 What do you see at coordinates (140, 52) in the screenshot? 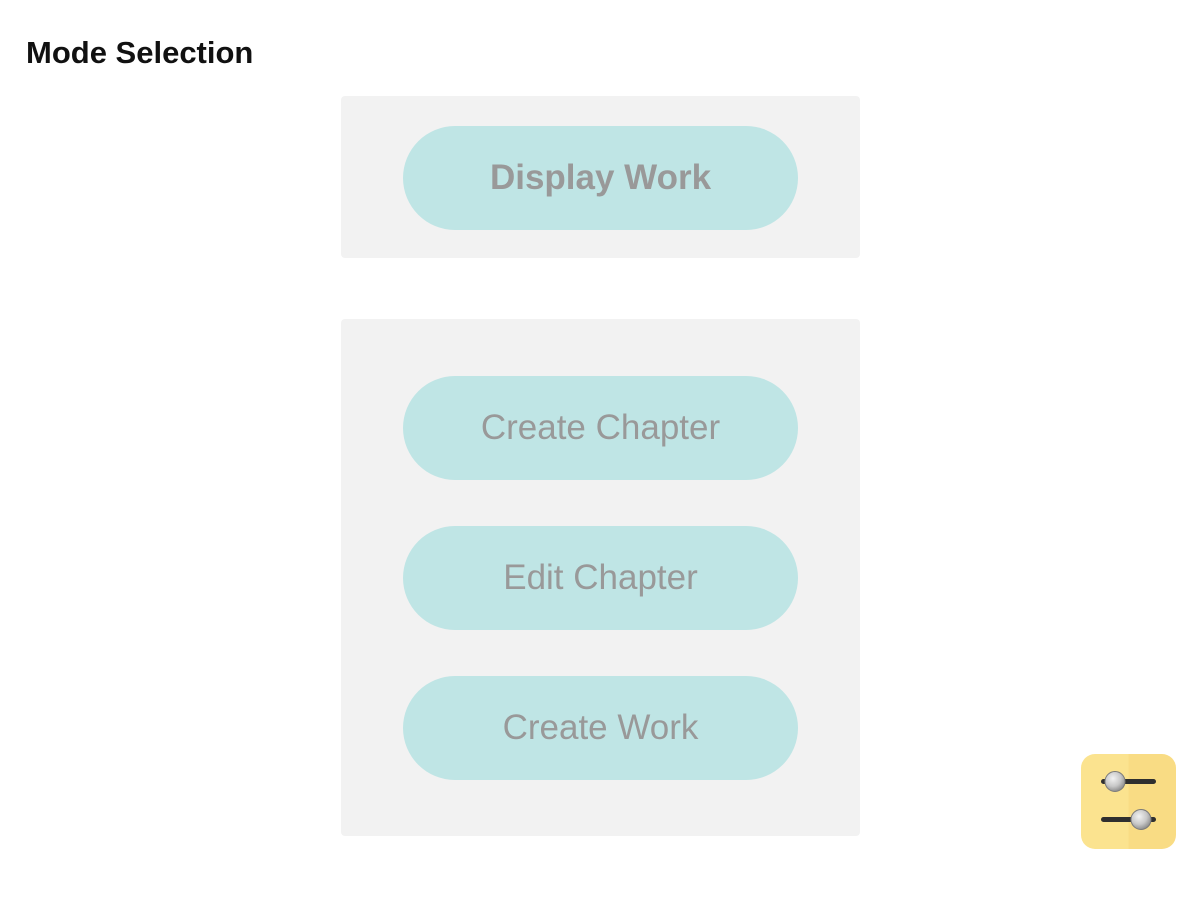
I see `page-title: Mode Selection` at bounding box center [140, 52].